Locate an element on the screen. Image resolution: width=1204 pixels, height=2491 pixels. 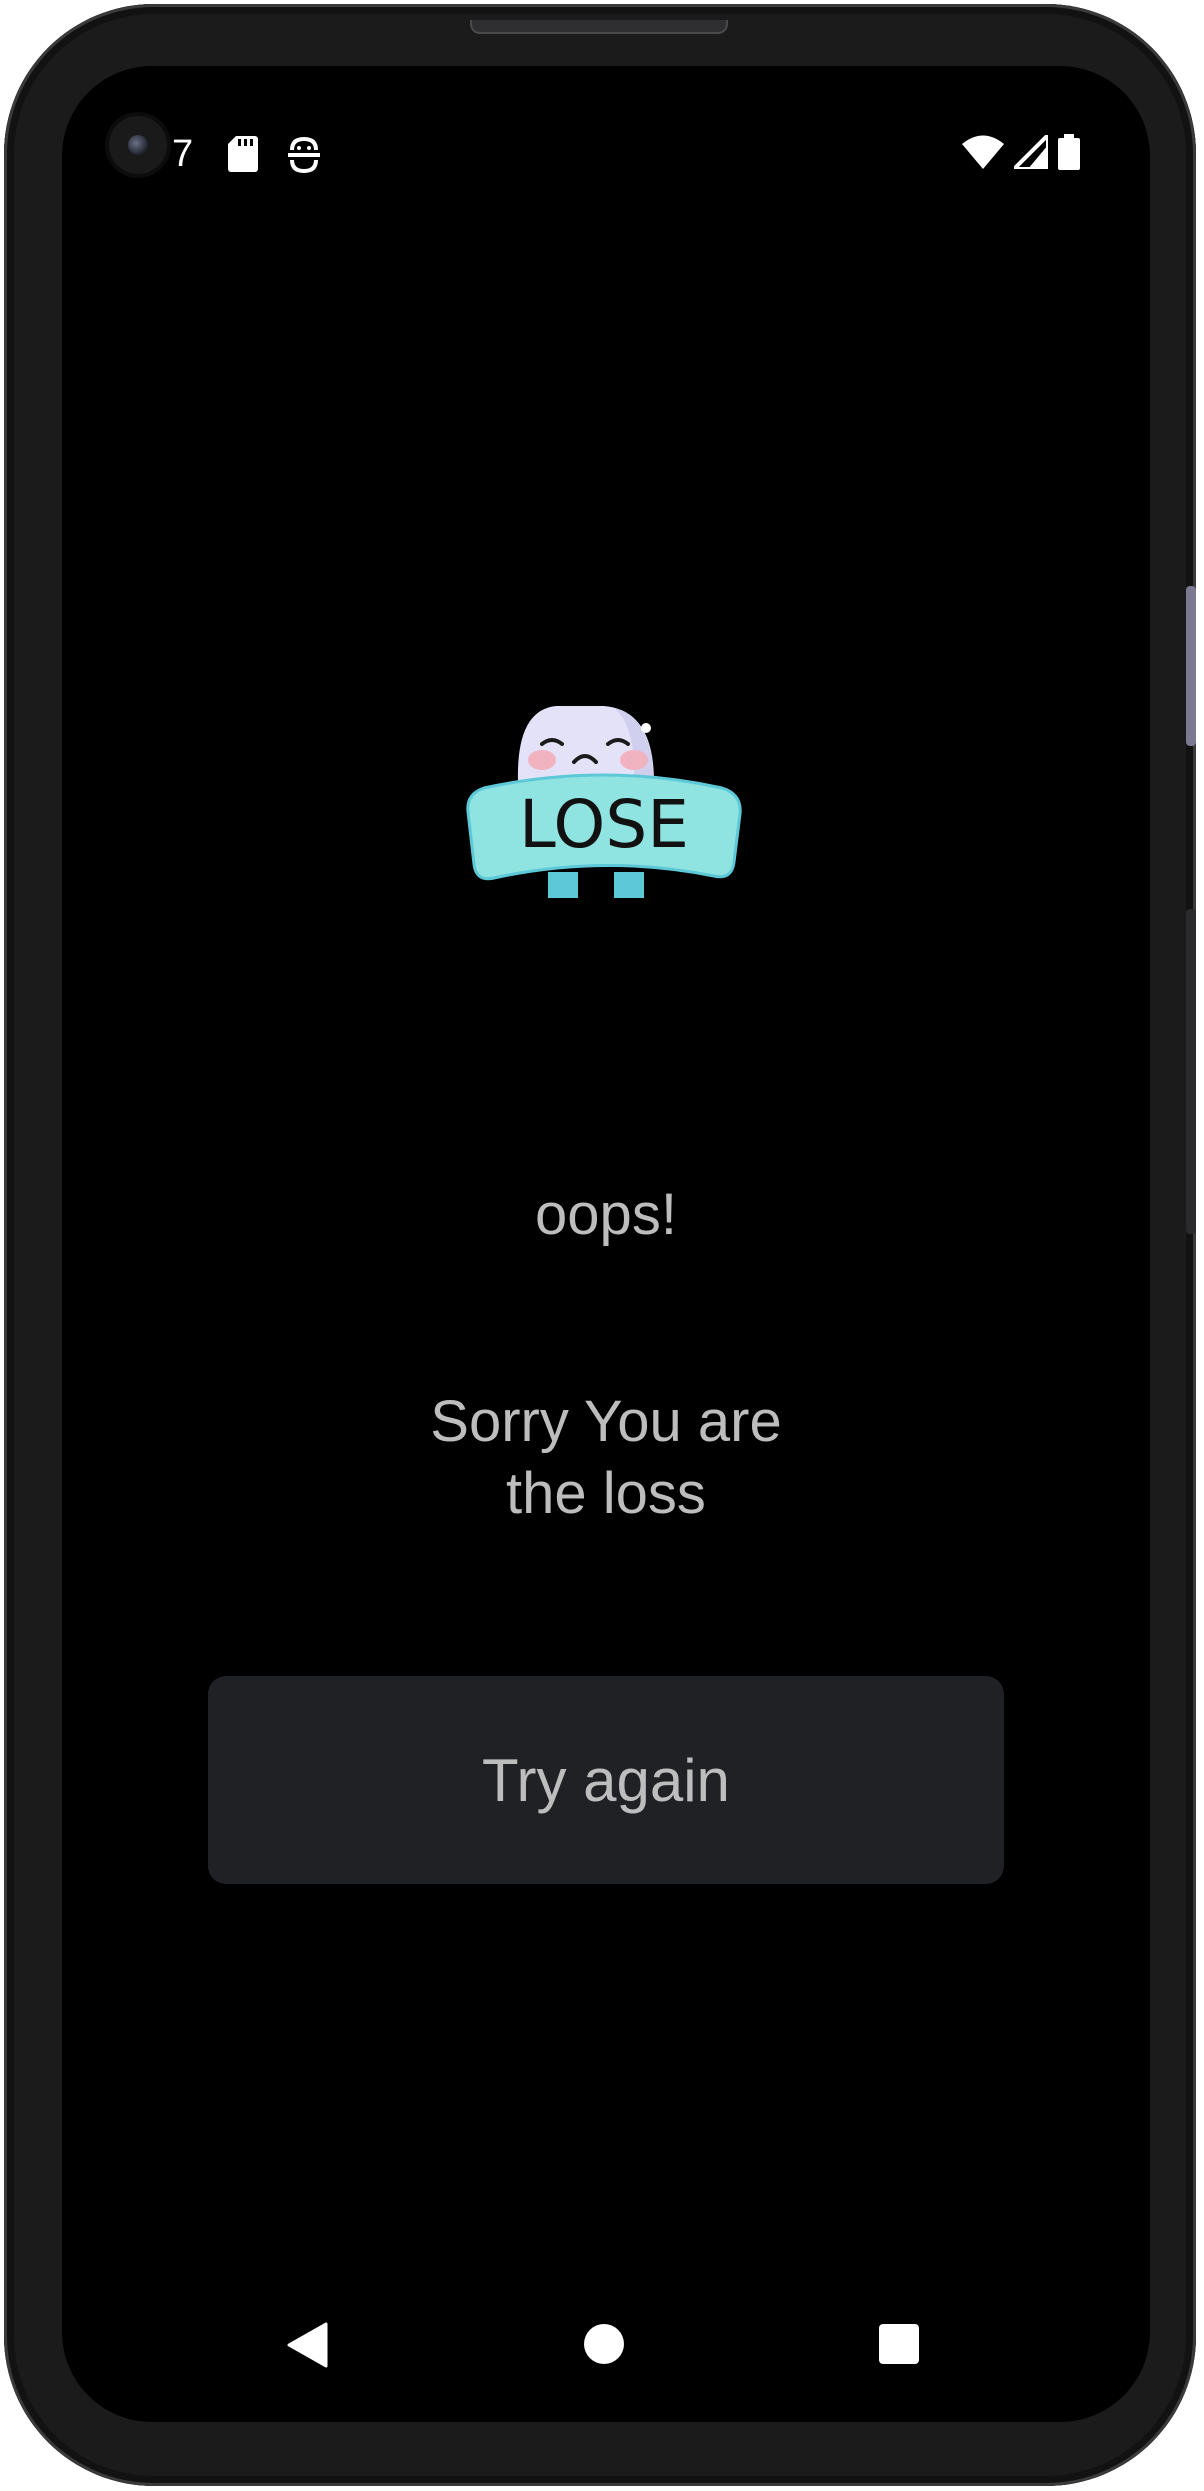
navigation-bar is located at coordinates (606, 2346).